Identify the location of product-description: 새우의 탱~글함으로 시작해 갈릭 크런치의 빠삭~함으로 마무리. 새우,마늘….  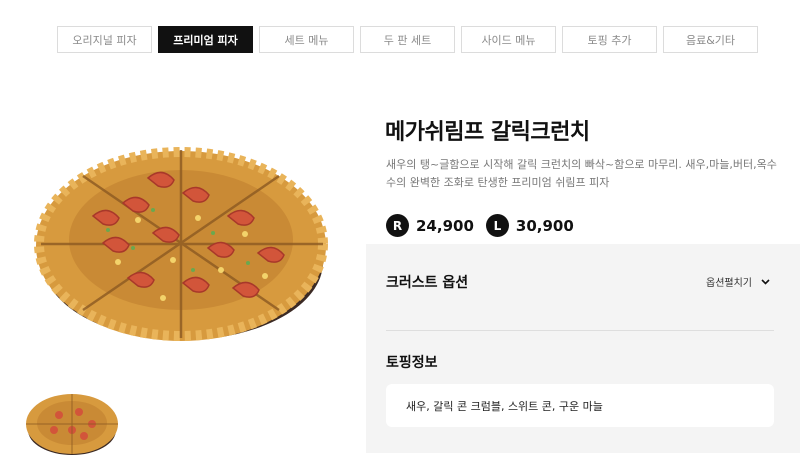
(581, 173).